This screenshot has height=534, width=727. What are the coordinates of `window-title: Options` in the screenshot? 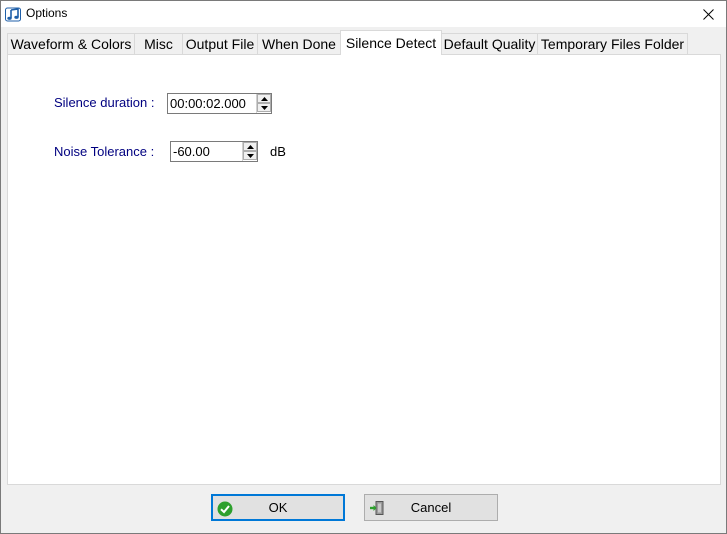 It's located at (47, 13).